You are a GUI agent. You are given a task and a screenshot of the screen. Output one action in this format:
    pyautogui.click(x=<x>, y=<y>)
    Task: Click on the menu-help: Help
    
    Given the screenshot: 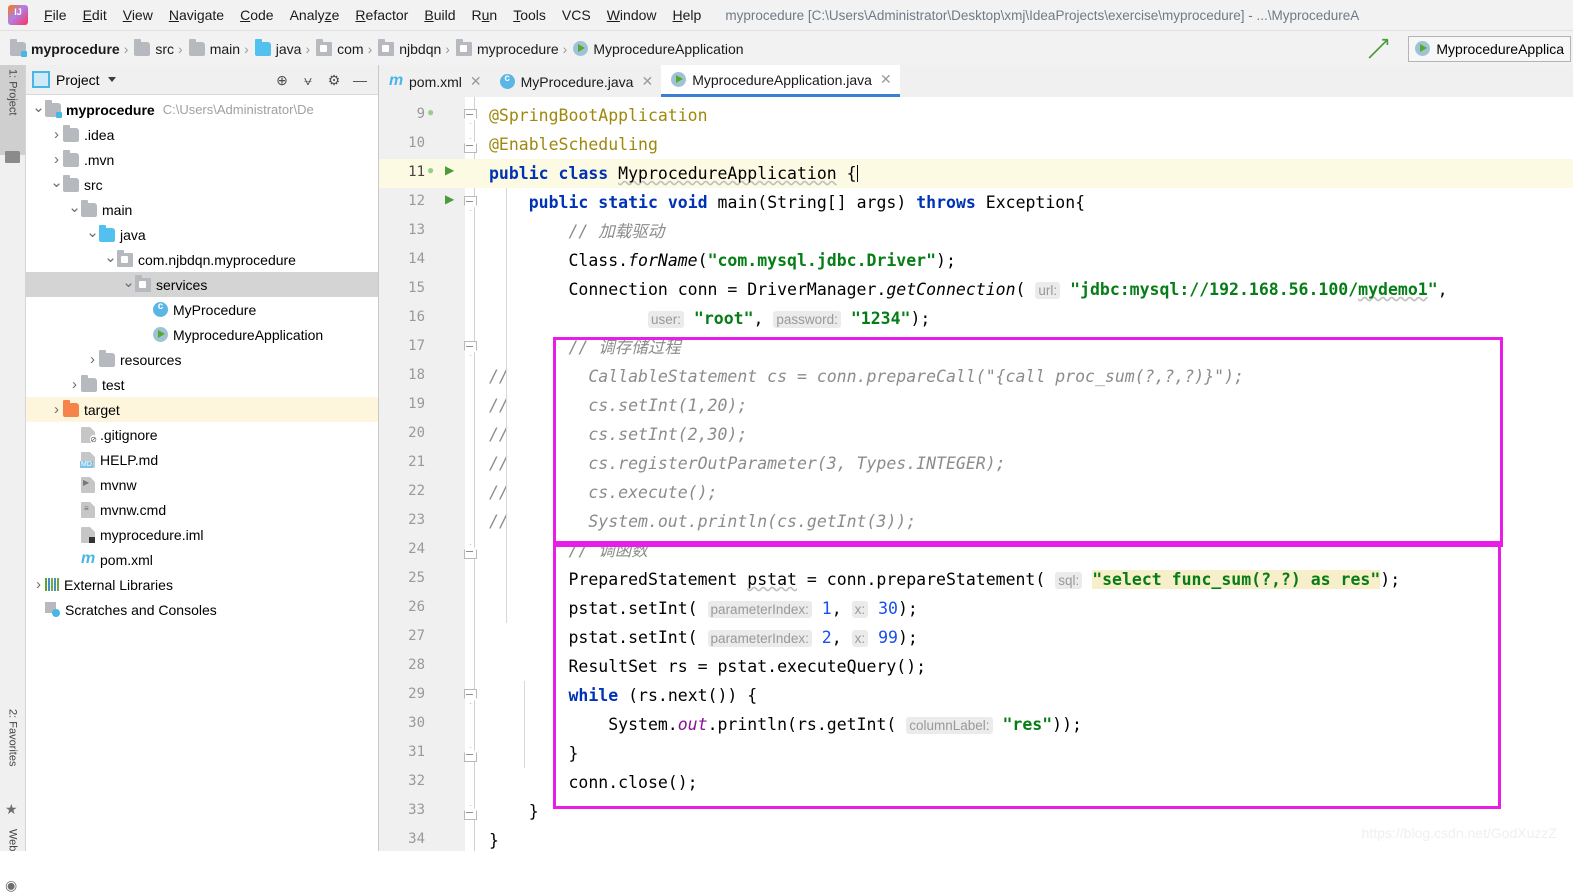 What is the action you would take?
    pyautogui.click(x=687, y=15)
    